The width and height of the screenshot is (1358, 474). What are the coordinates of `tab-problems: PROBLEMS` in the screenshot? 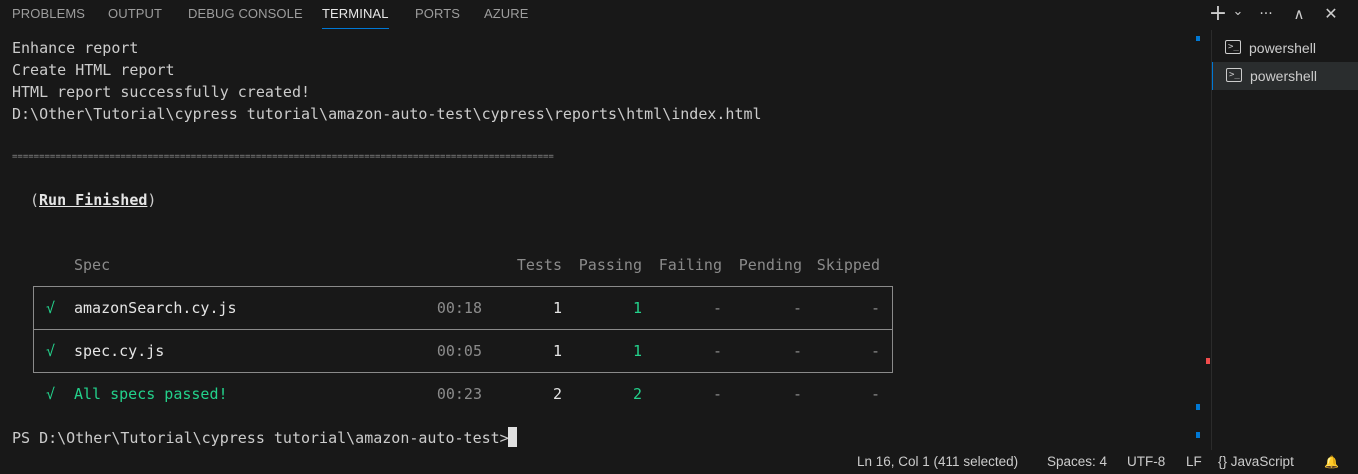 It's located at (48, 14).